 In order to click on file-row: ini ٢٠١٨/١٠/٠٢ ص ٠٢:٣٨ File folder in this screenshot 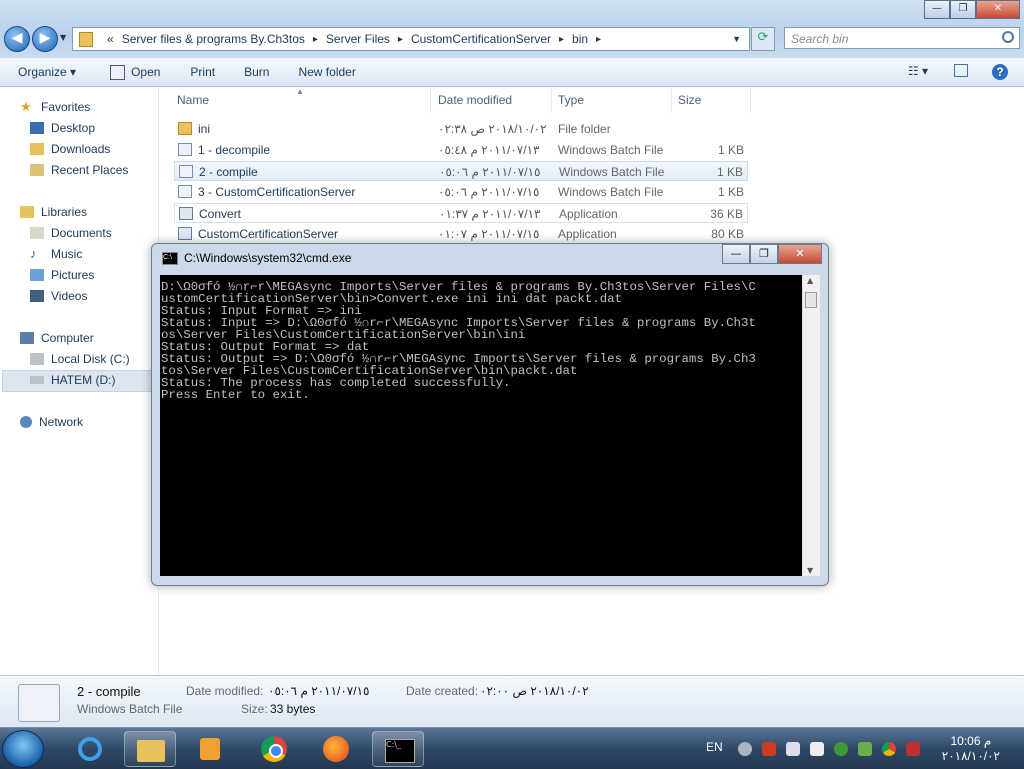, I will do `click(461, 129)`.